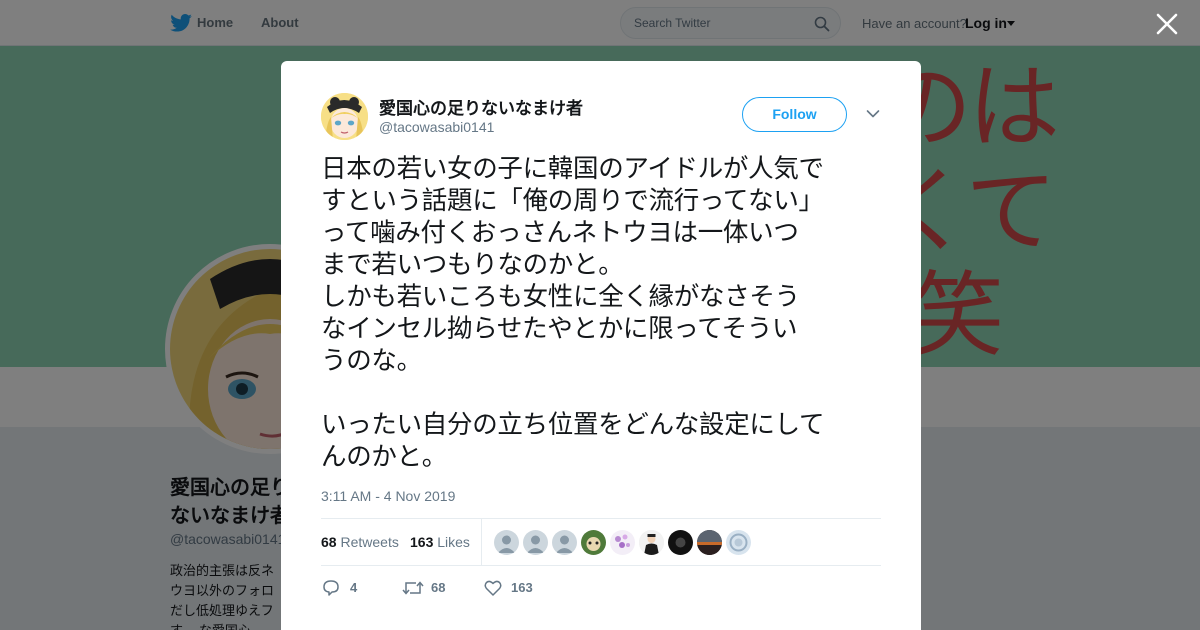  What do you see at coordinates (522, 587) in the screenshot?
I see `like-count: 163` at bounding box center [522, 587].